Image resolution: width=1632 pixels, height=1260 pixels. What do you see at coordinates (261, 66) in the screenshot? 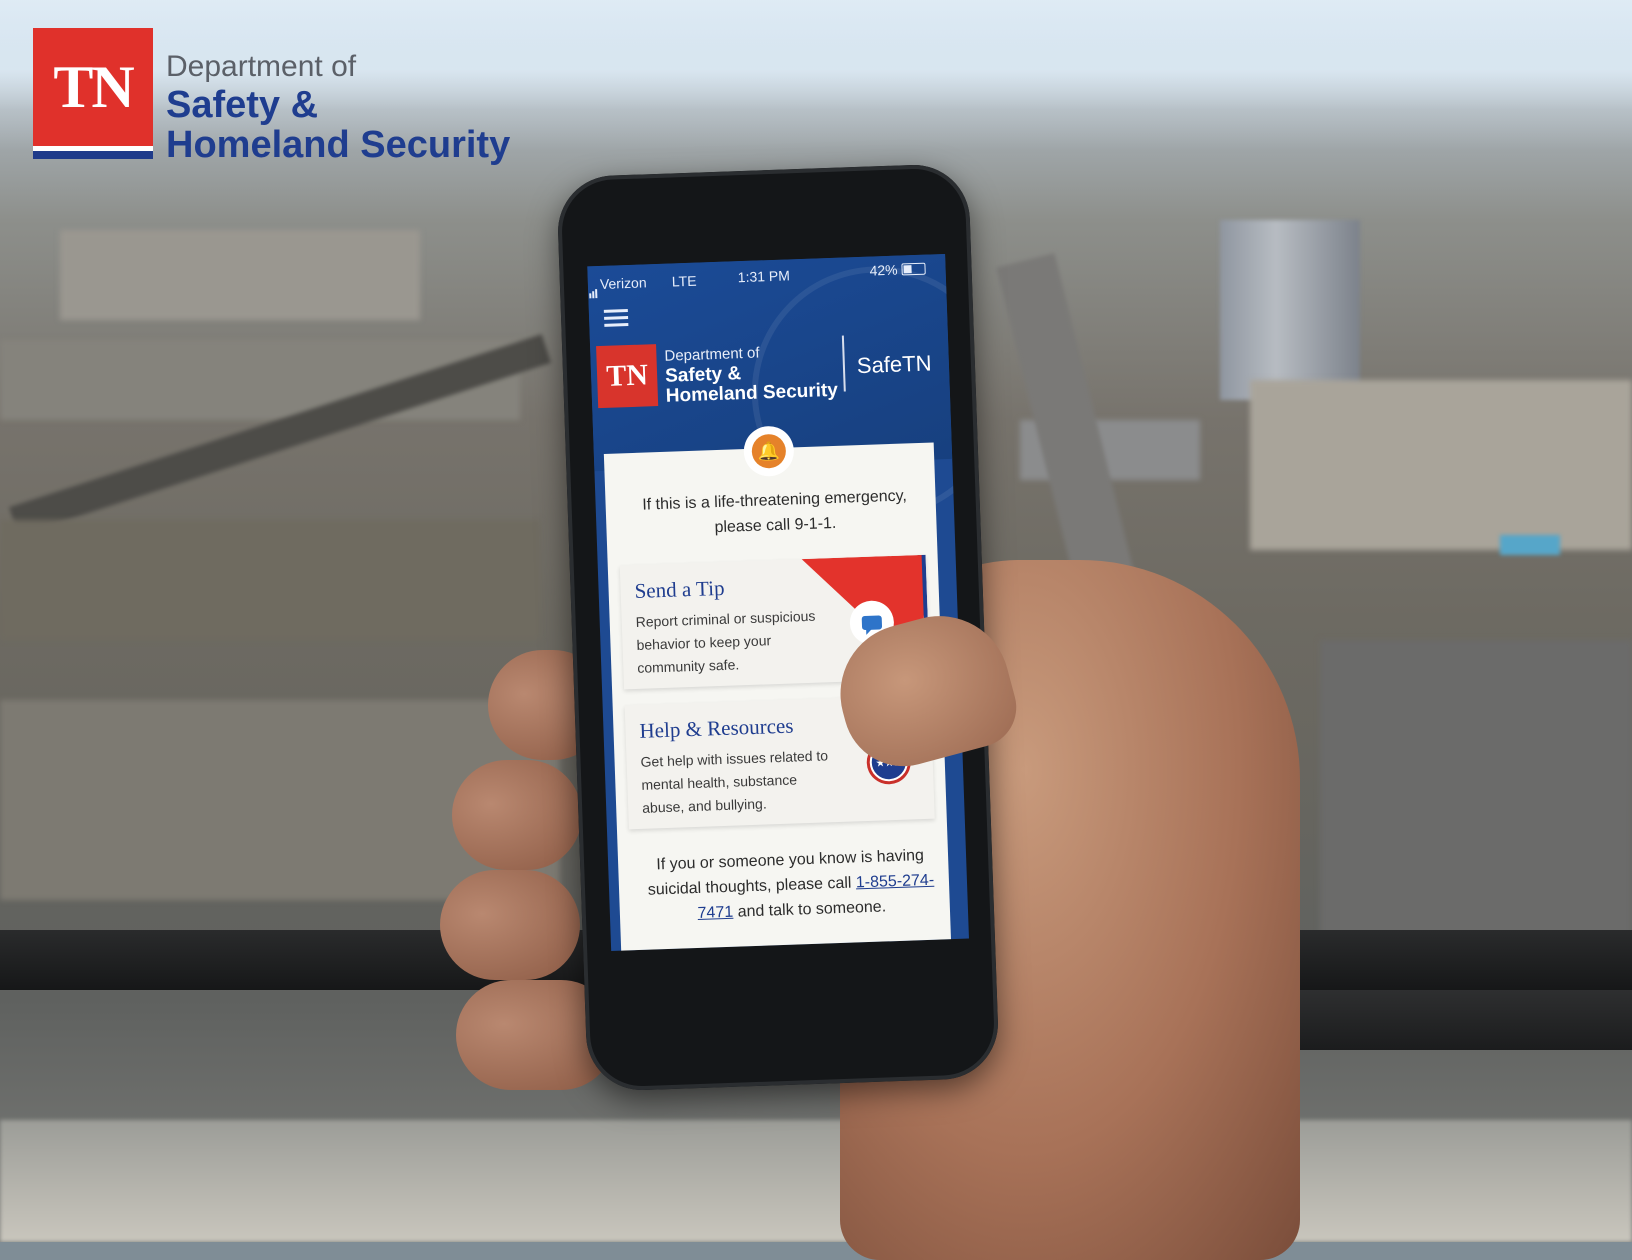
I see `brand-line-1: Department of` at bounding box center [261, 66].